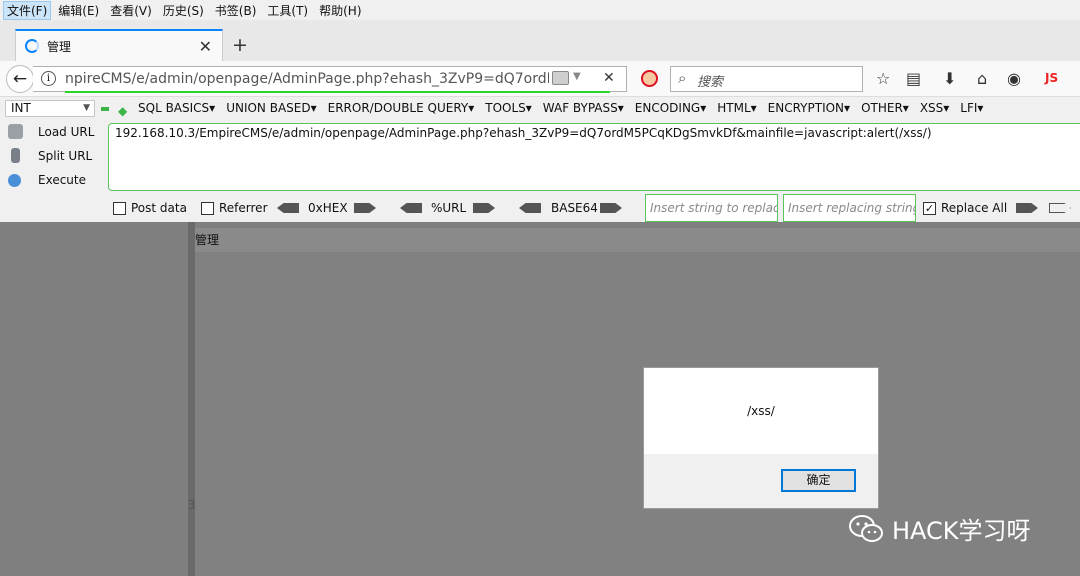 This screenshot has width=1080, height=576. I want to click on menu-edit: 编辑(E), so click(78, 10).